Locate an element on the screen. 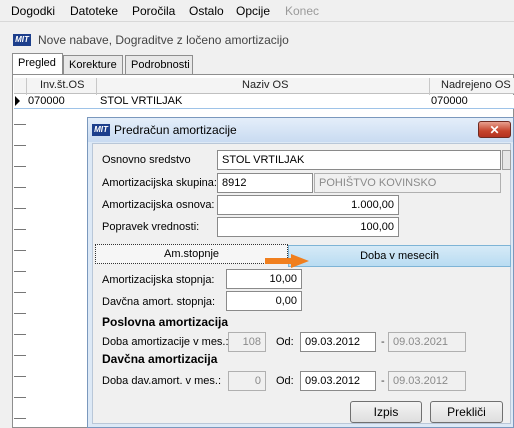 The image size is (514, 428). davcna-od-label: Od: is located at coordinates (285, 381).